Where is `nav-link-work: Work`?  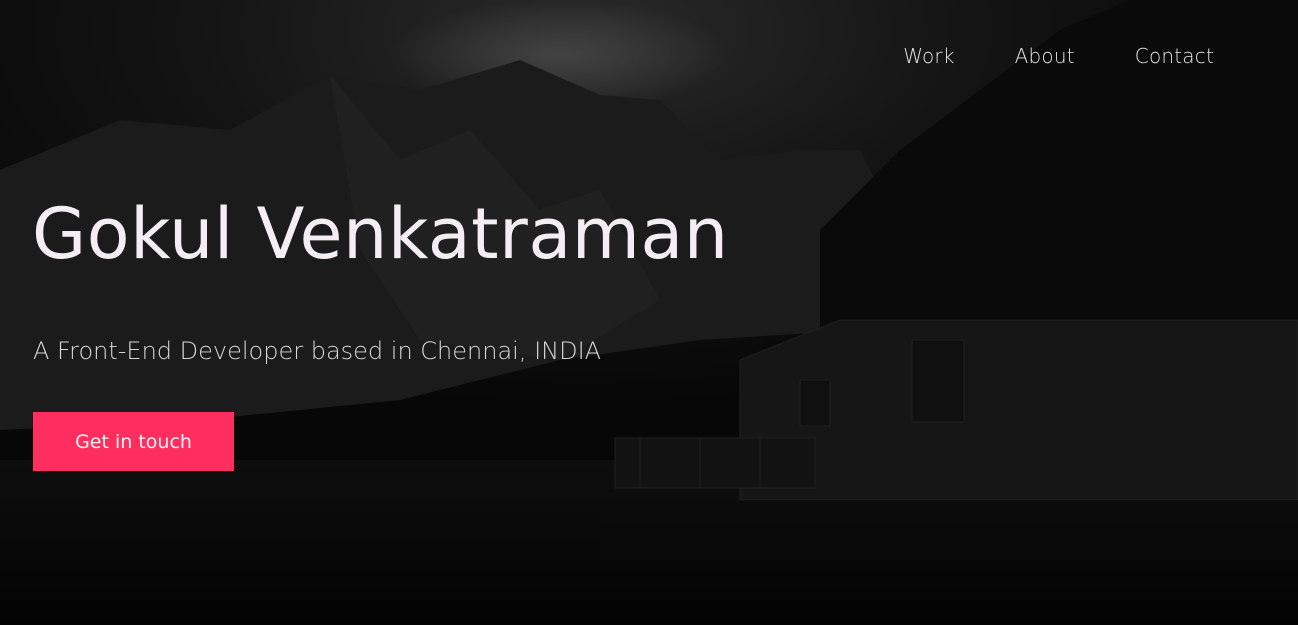
nav-link-work: Work is located at coordinates (928, 56).